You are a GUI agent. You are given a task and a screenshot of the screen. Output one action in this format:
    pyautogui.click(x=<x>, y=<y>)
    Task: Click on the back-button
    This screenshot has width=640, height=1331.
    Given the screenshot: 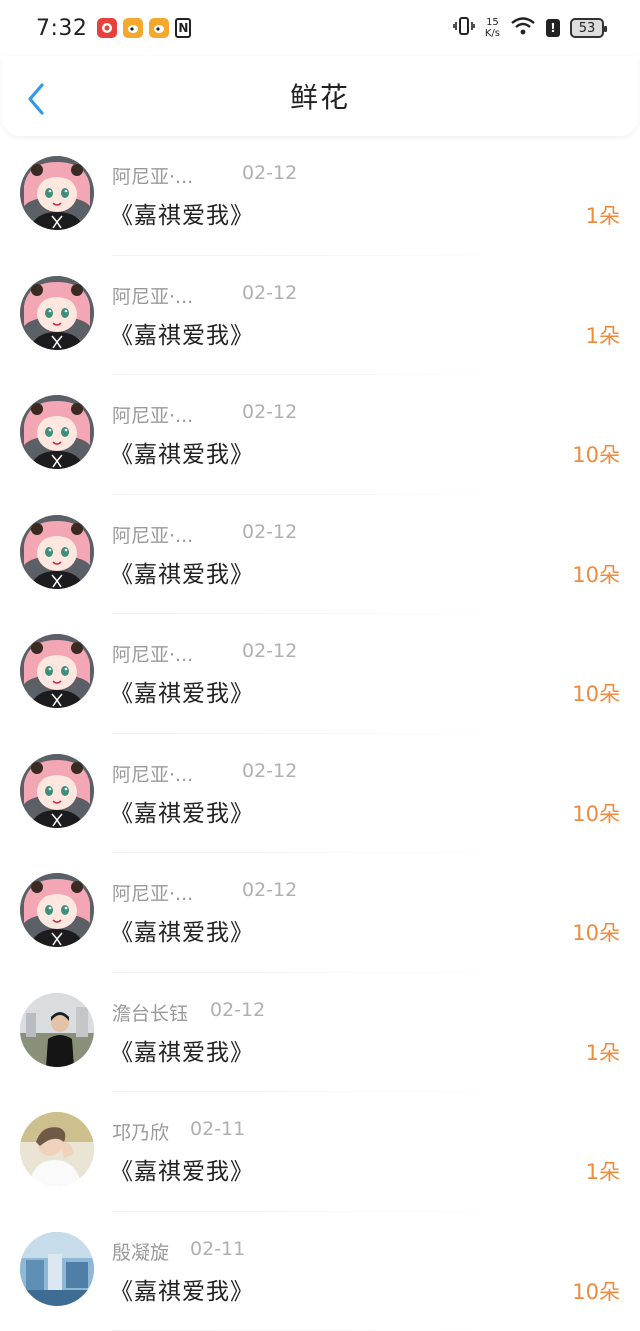 What is the action you would take?
    pyautogui.click(x=36, y=99)
    